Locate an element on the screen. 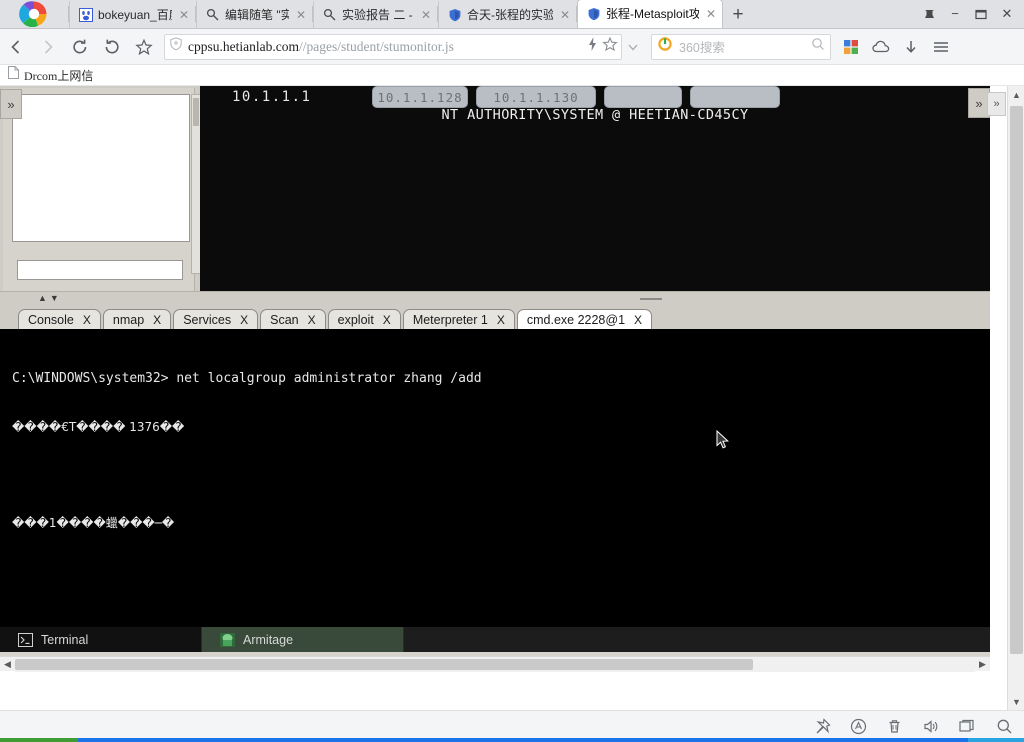 This screenshot has height=742, width=1024. taskbar-item-armitage-label: Armitage is located at coordinates (268, 639).